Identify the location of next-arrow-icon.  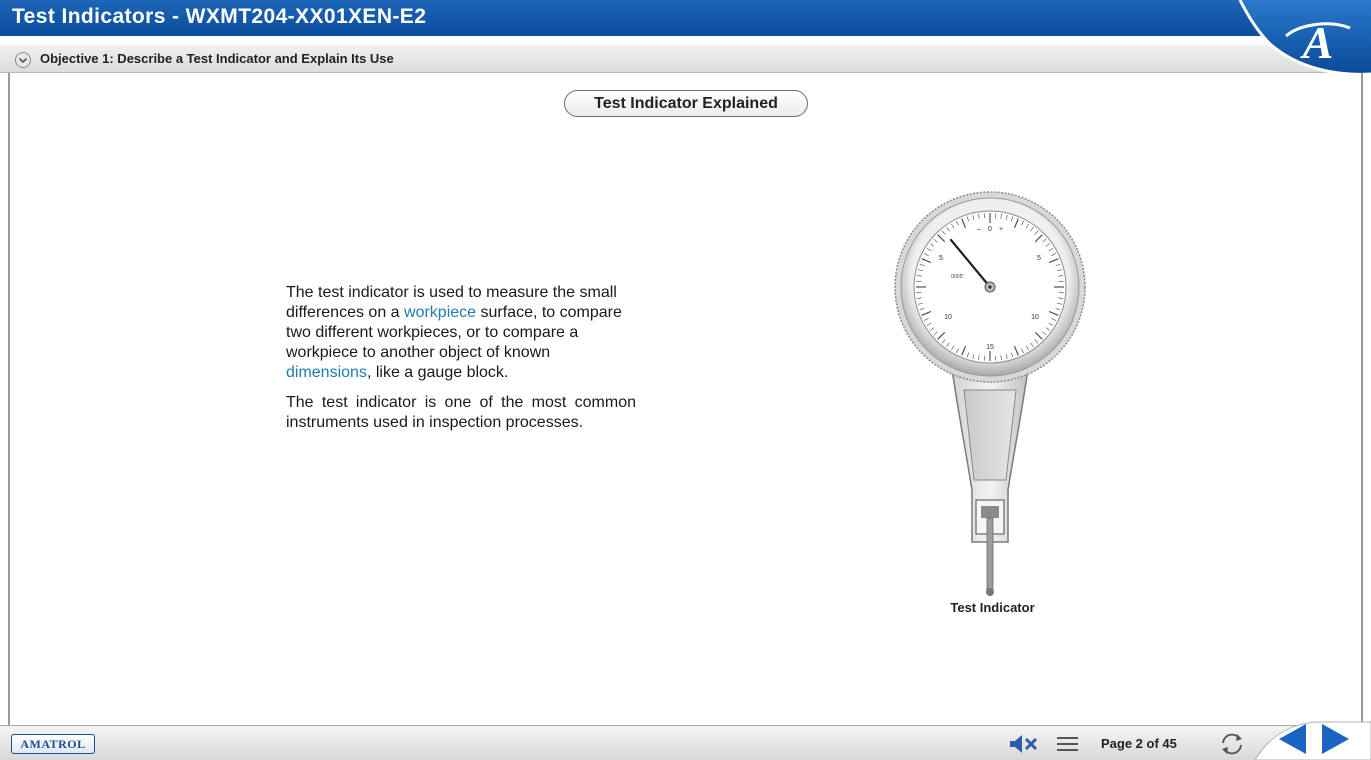
(1335, 739).